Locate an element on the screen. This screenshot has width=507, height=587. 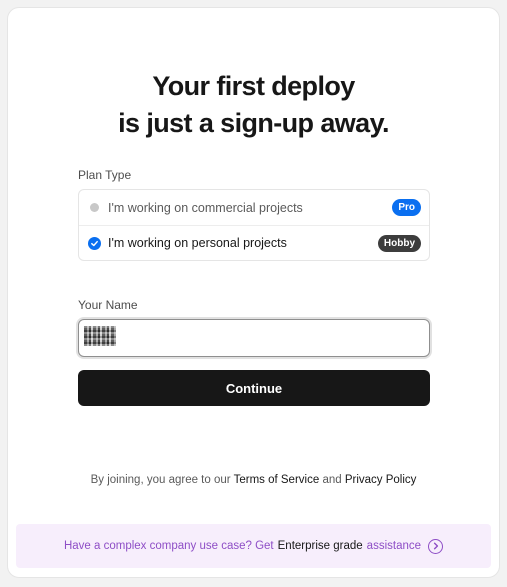
headline-line-1: Your first deploy is located at coordinates (253, 86).